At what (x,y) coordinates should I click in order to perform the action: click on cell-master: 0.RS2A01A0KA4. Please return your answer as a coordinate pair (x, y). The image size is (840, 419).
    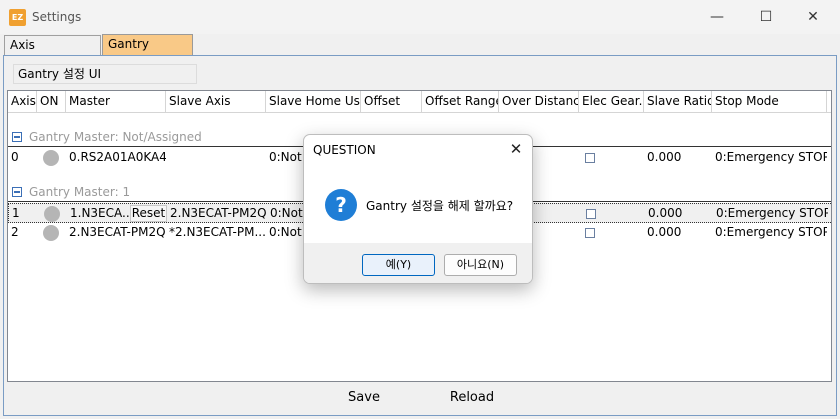
    Looking at the image, I should click on (117, 157).